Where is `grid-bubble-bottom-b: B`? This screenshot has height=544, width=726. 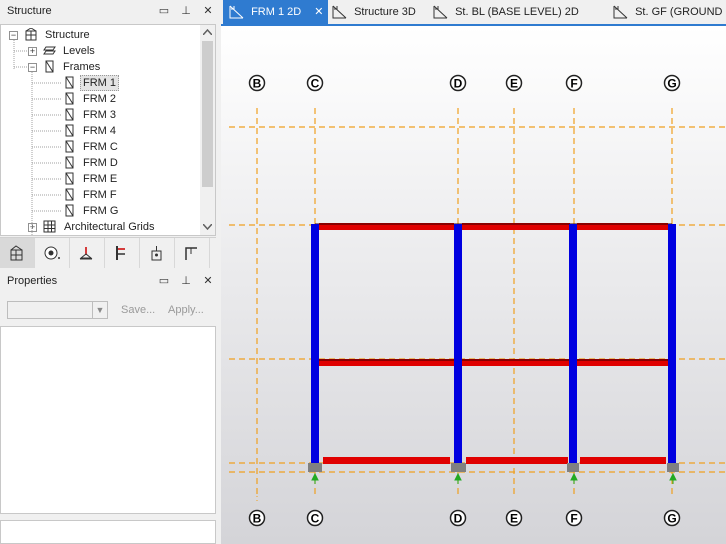 grid-bubble-bottom-b: B is located at coordinates (257, 518).